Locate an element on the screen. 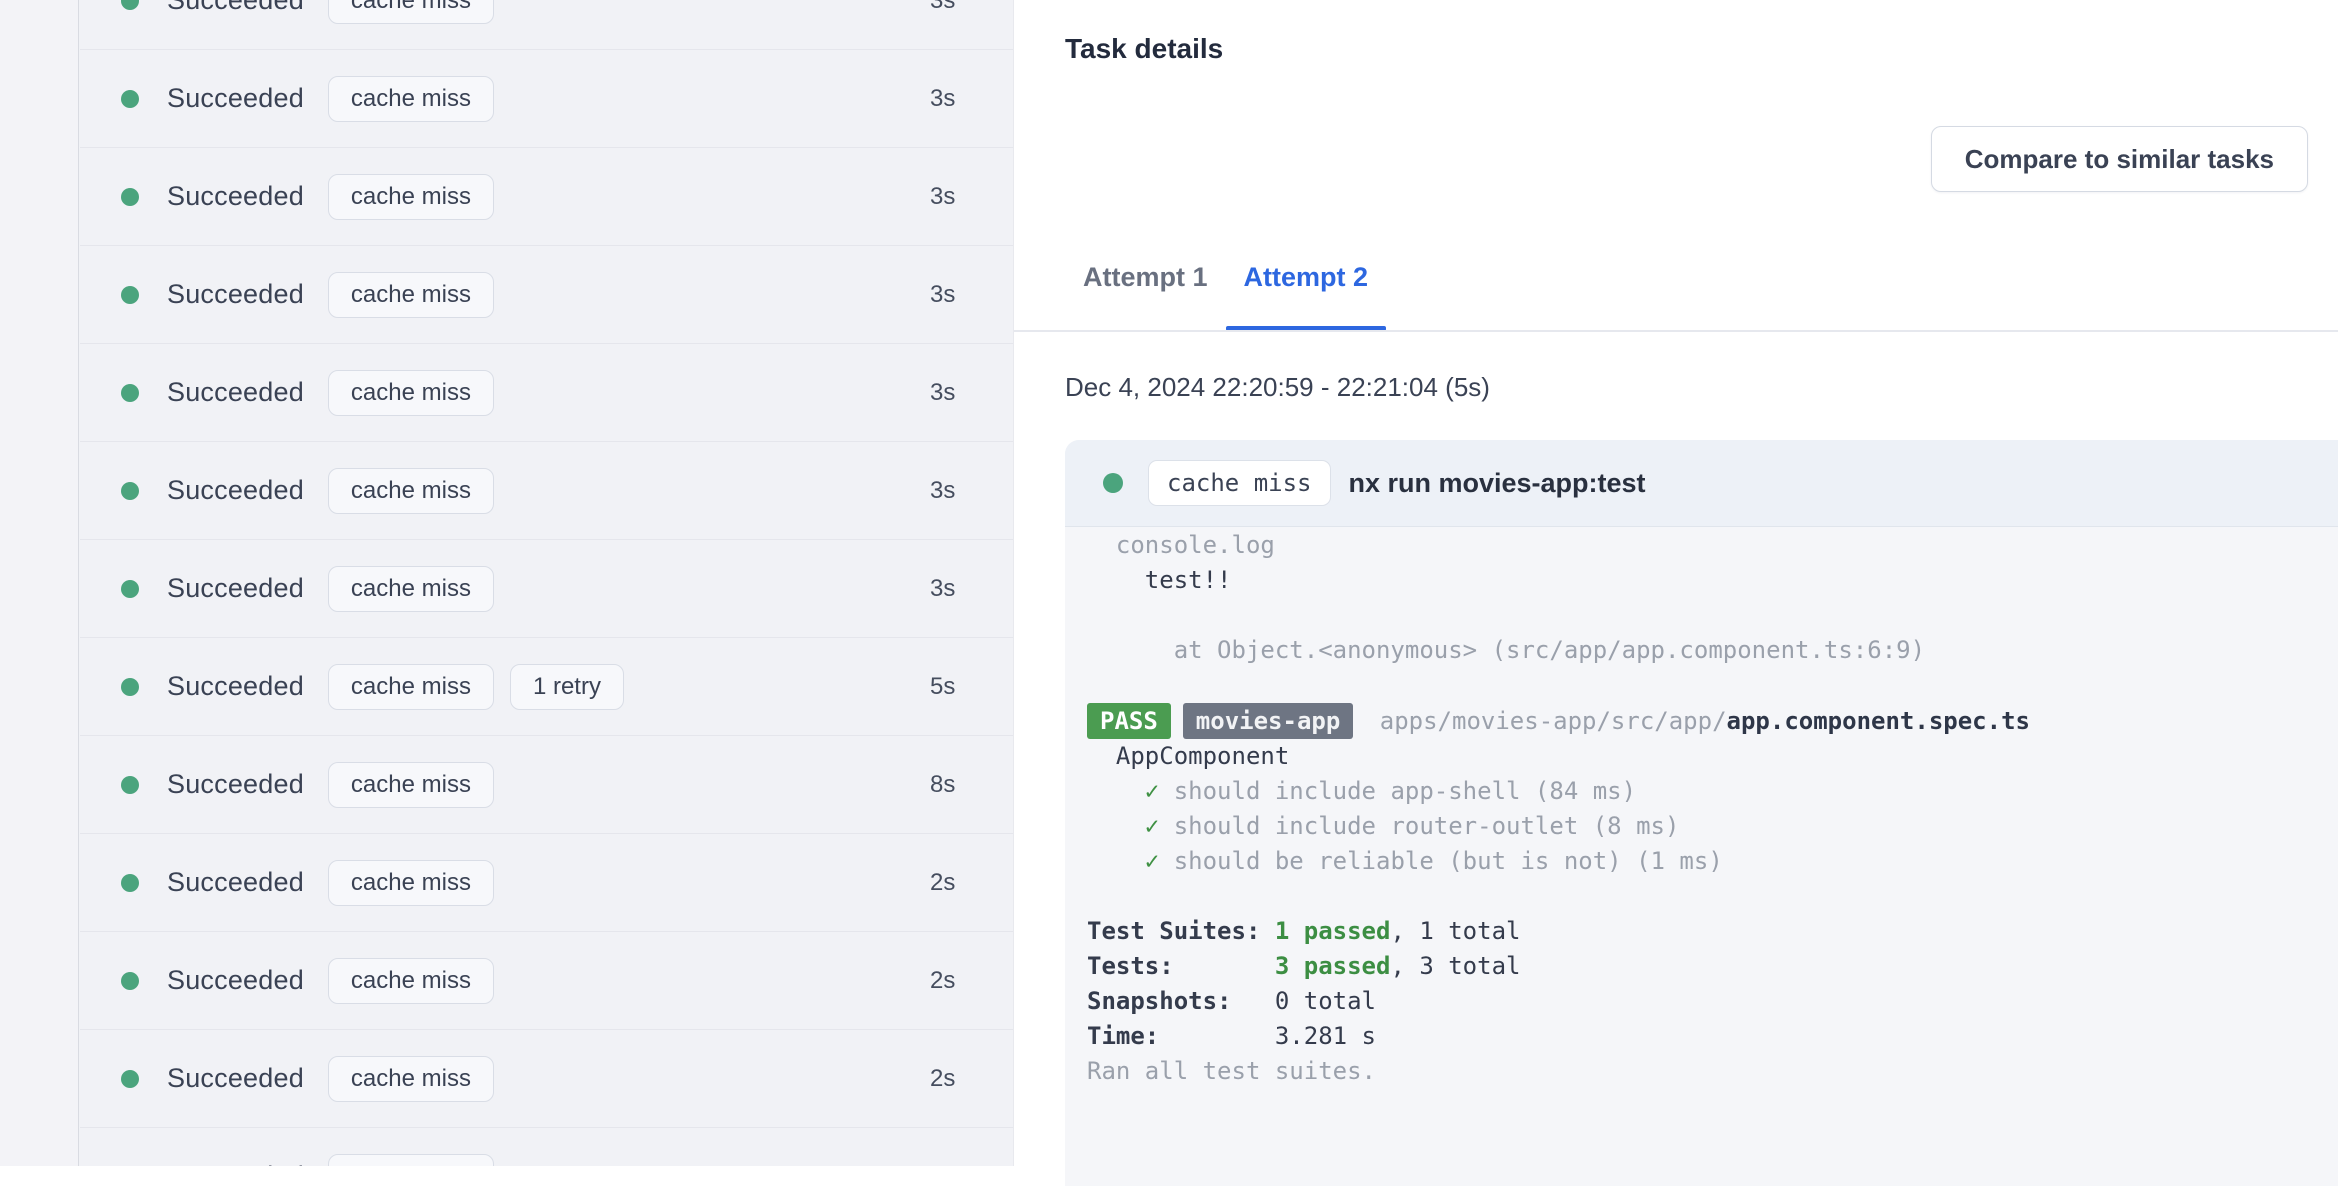 The image size is (2338, 1186). terminal-text-segment: 3 passed is located at coordinates (1332, 966).